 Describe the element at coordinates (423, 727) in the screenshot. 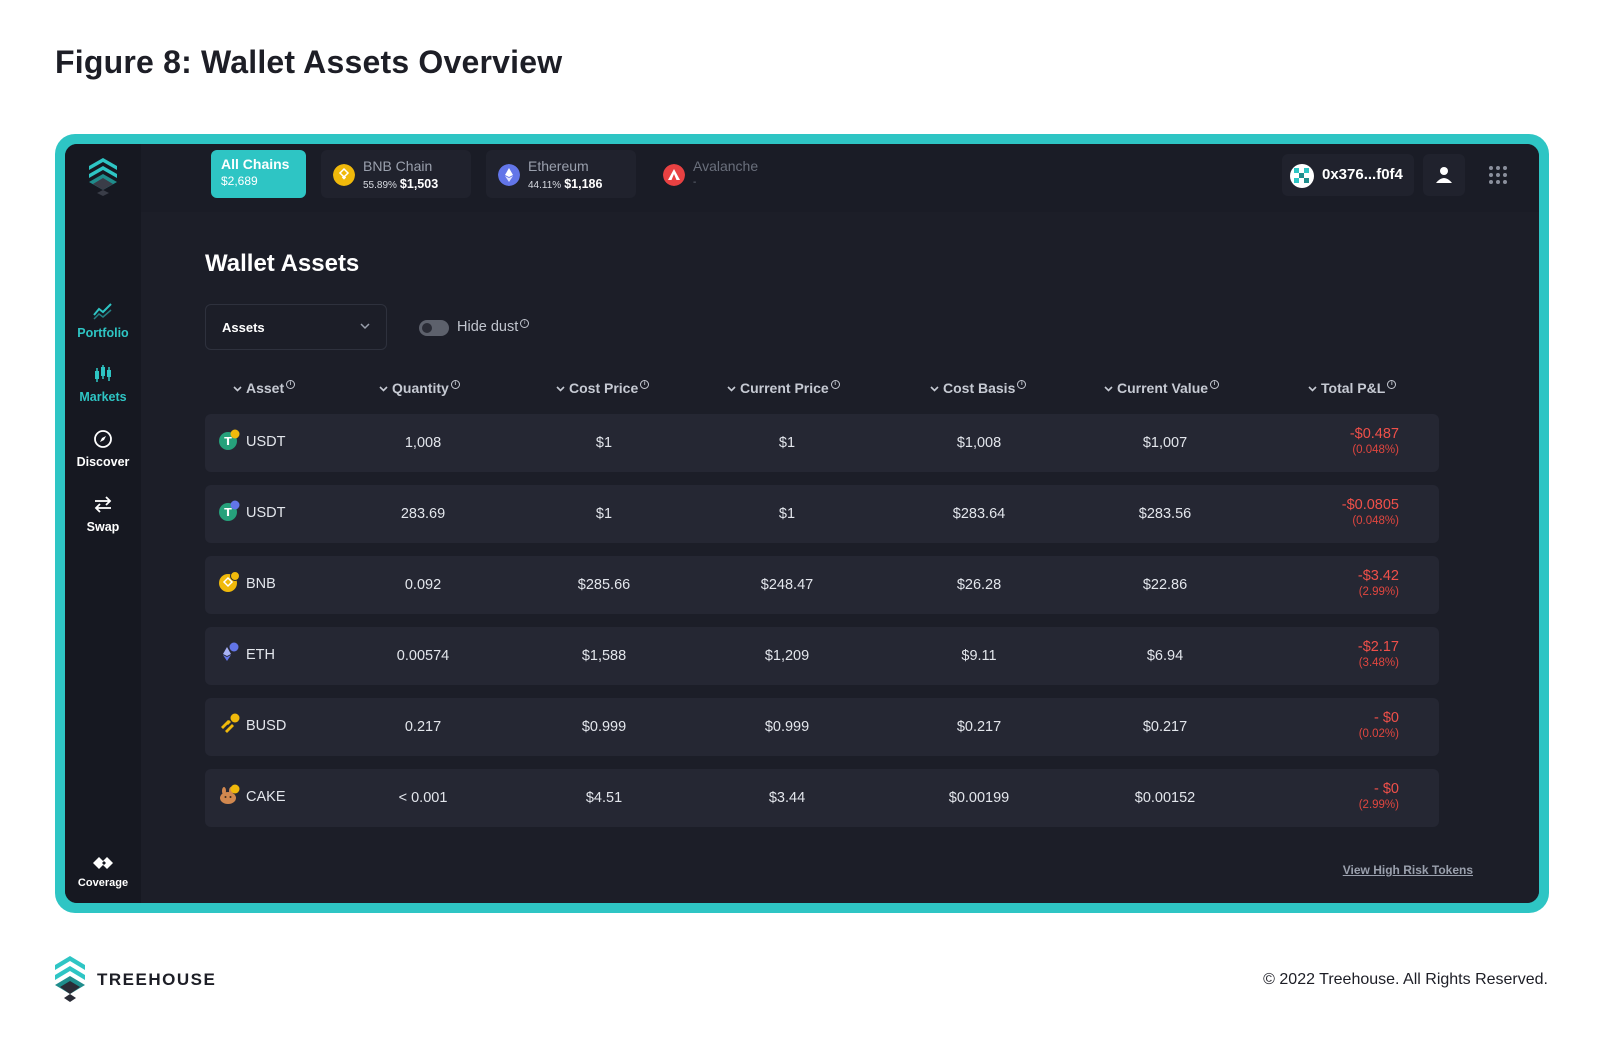

I see `quantity-cell: 0.217` at that location.